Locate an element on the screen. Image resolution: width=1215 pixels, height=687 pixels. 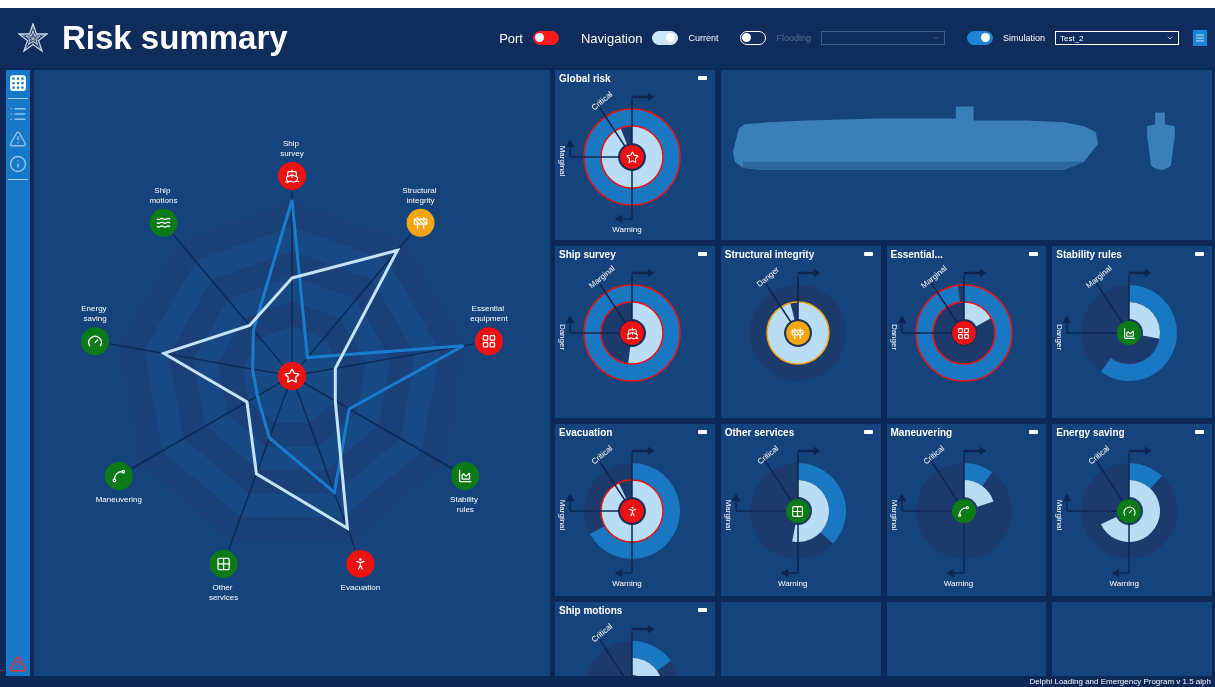
waves-icon is located at coordinates (163, 222).